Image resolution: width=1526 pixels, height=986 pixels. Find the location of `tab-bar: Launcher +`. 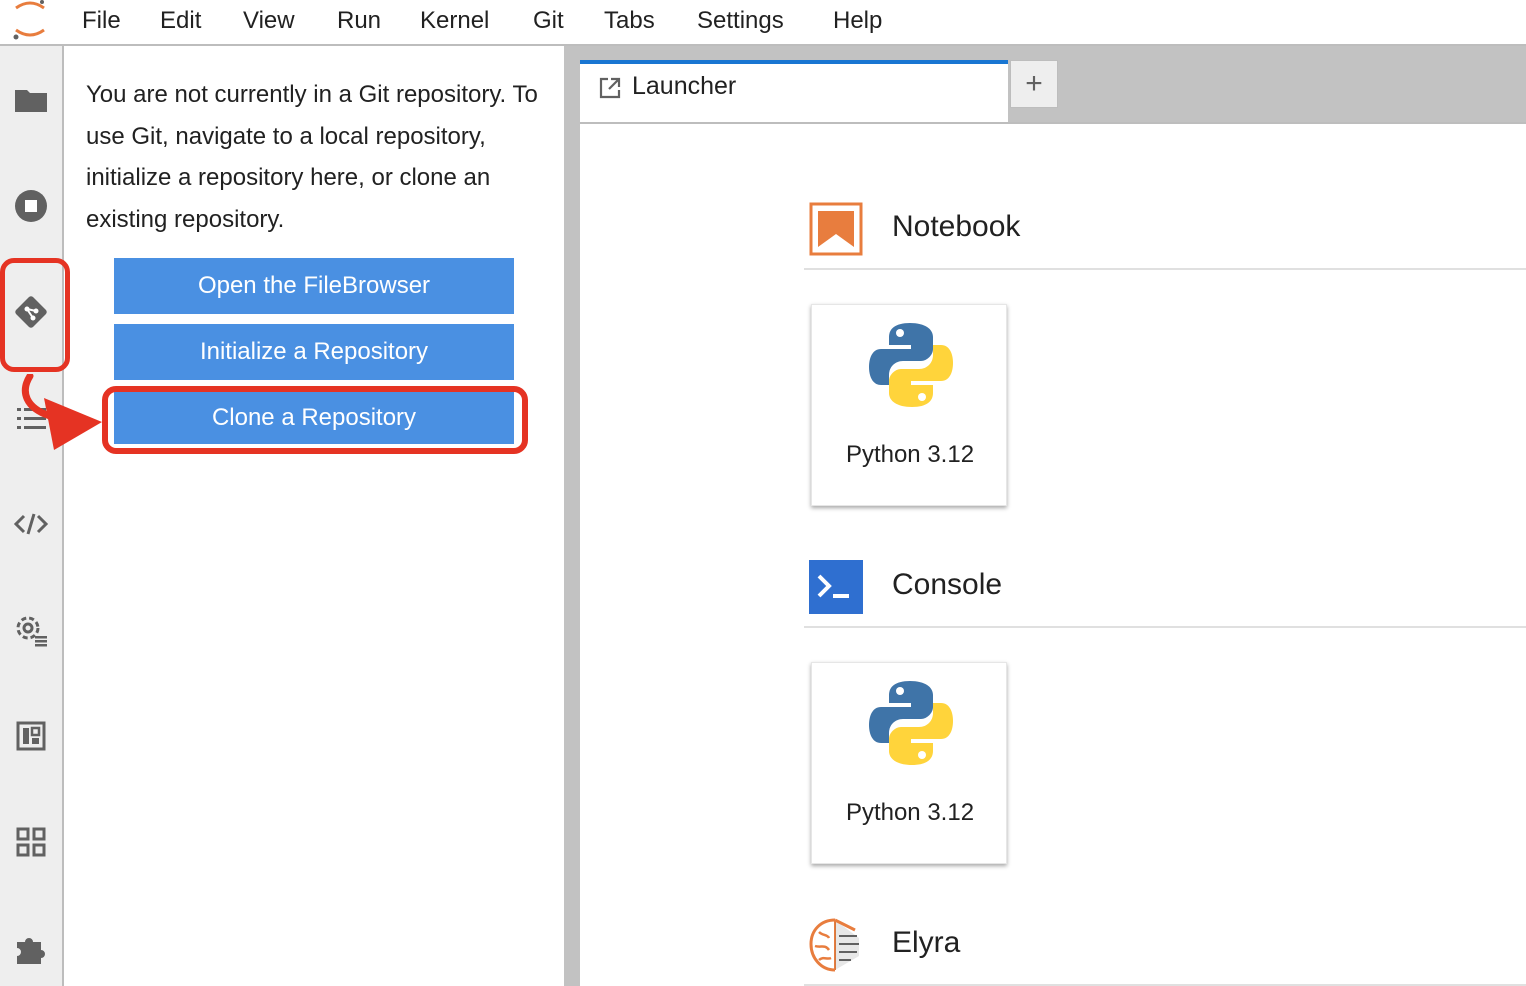

tab-bar: Launcher + is located at coordinates (1053, 85).